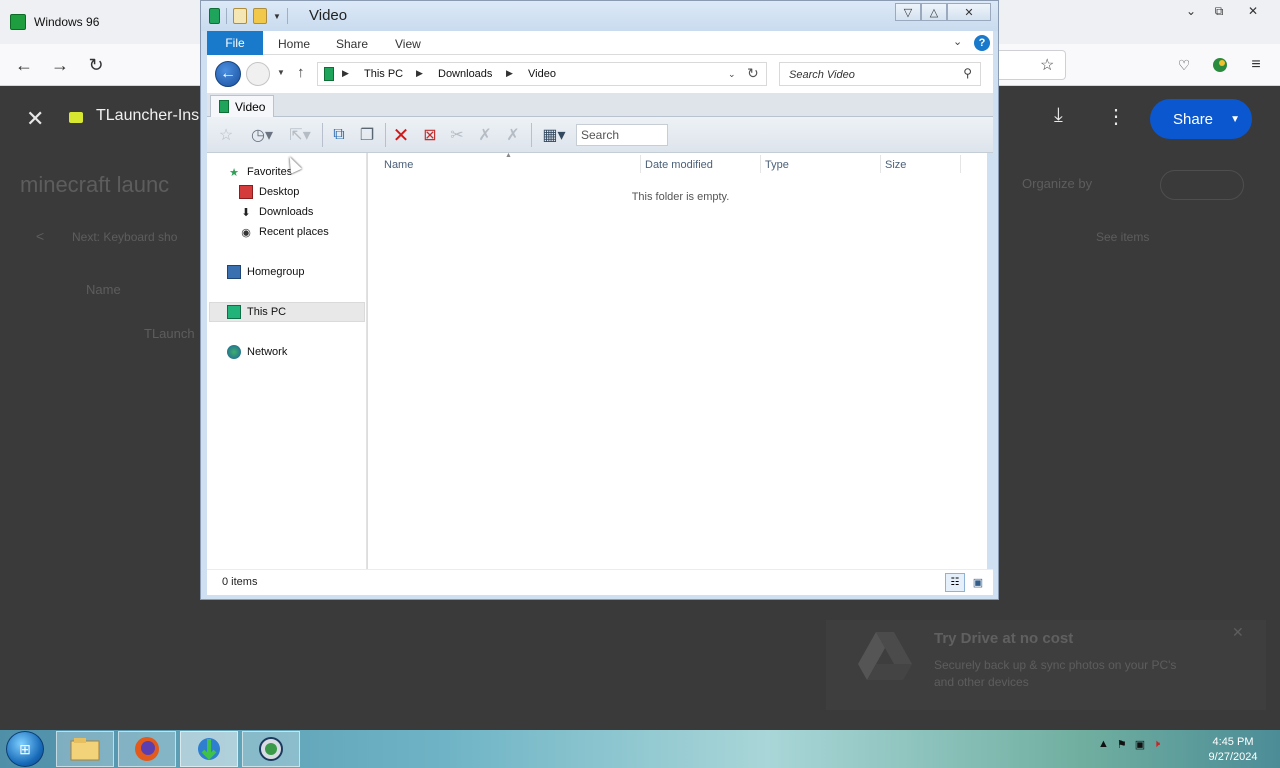 The image size is (1280, 768). What do you see at coordinates (401, 135) in the screenshot?
I see `delete-icon: ✕` at bounding box center [401, 135].